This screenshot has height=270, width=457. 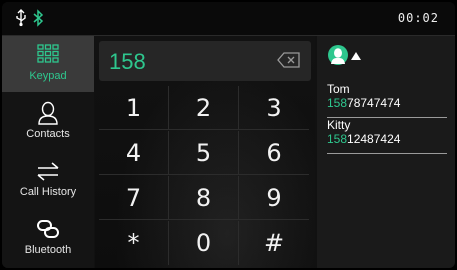 I want to click on key-5: 5, so click(x=204, y=153).